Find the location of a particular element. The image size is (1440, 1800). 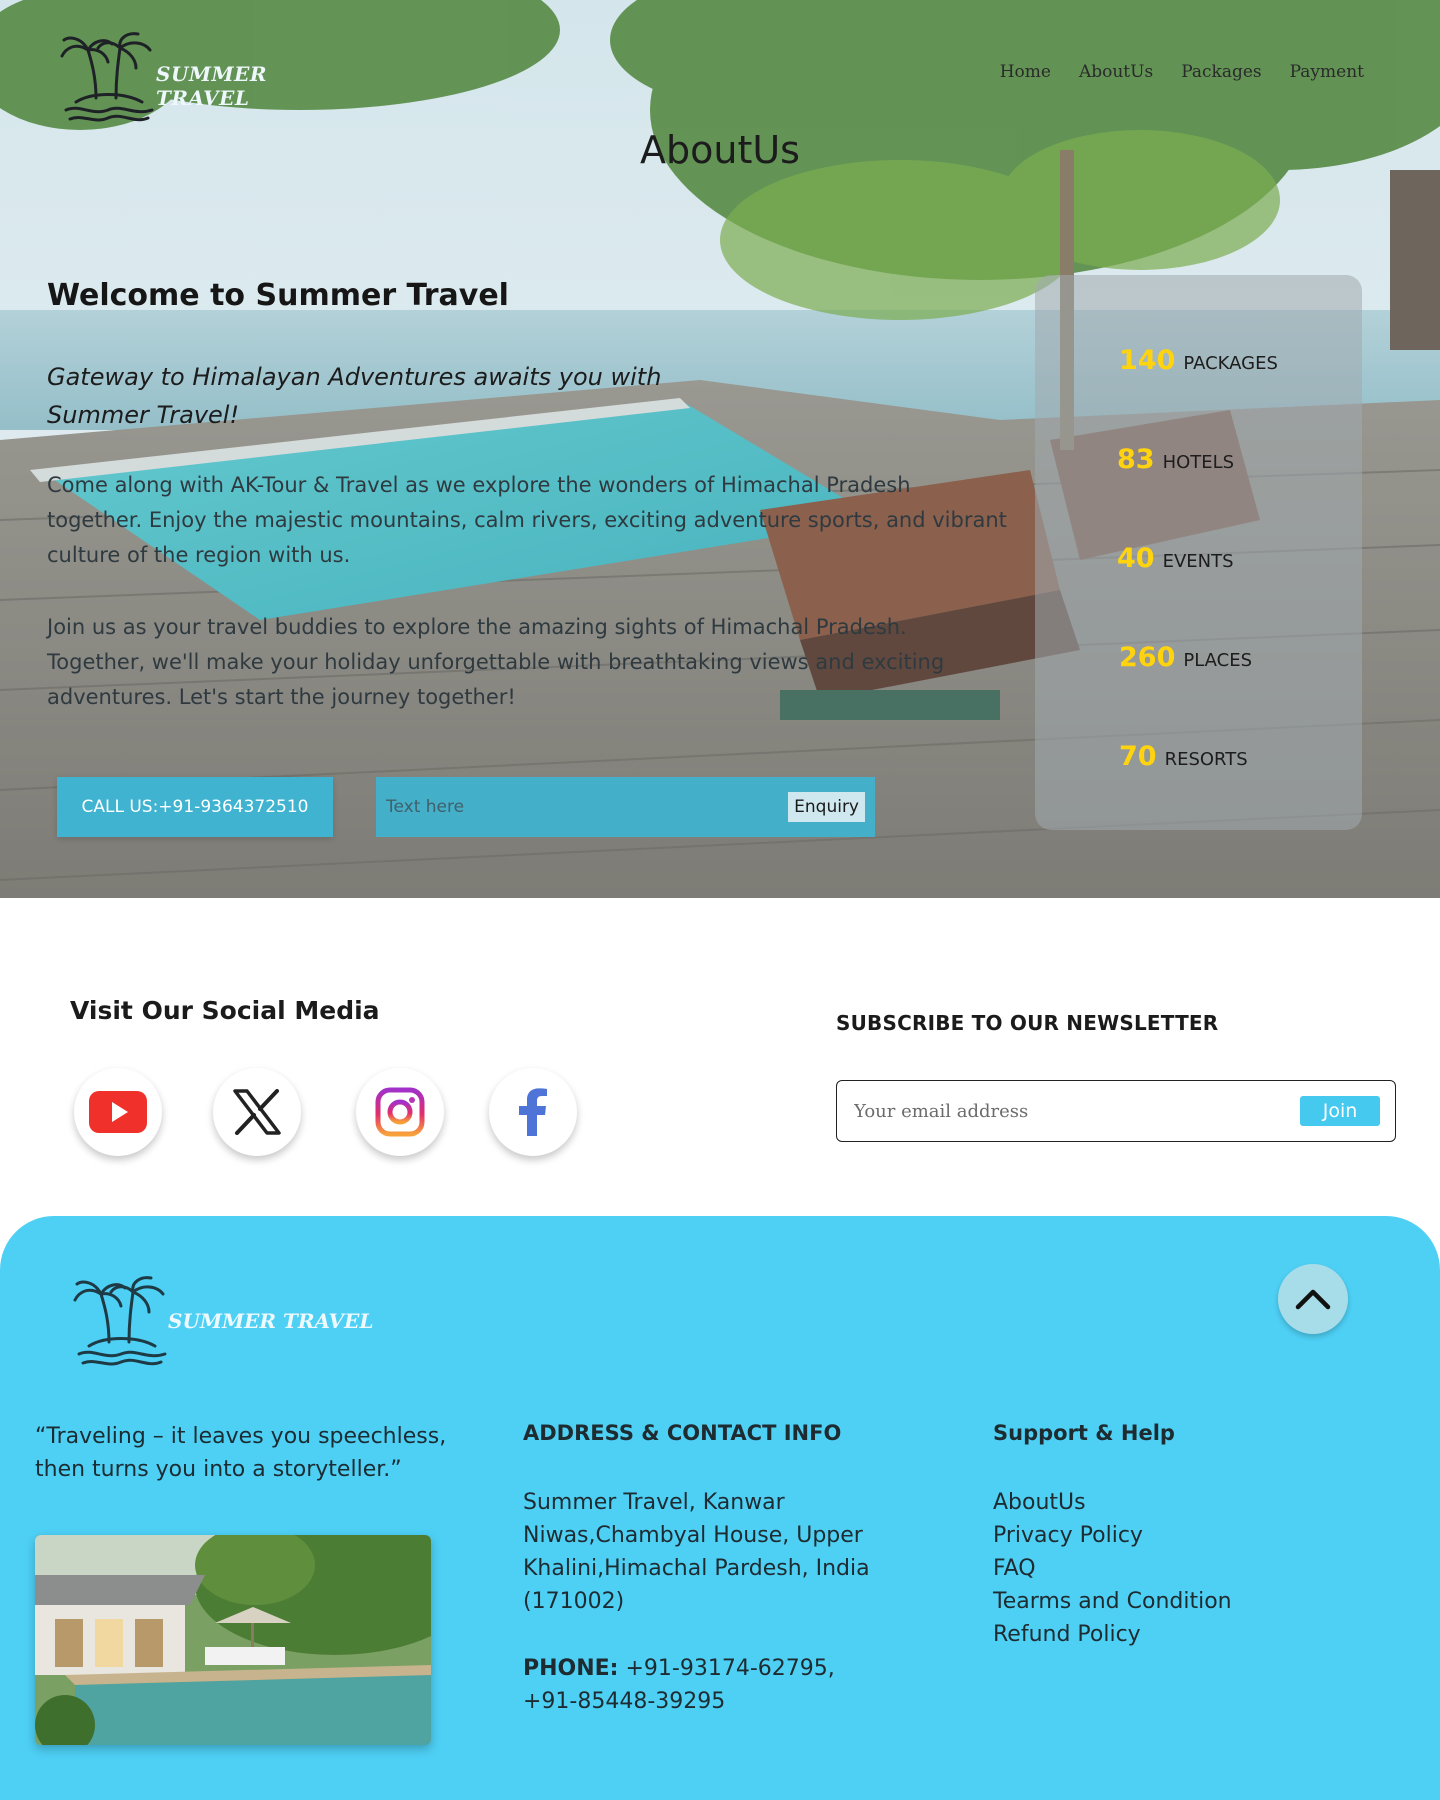

phone-info: PHONE: +91-93174-62795, +91-85448-39295 is located at coordinates (703, 1685).